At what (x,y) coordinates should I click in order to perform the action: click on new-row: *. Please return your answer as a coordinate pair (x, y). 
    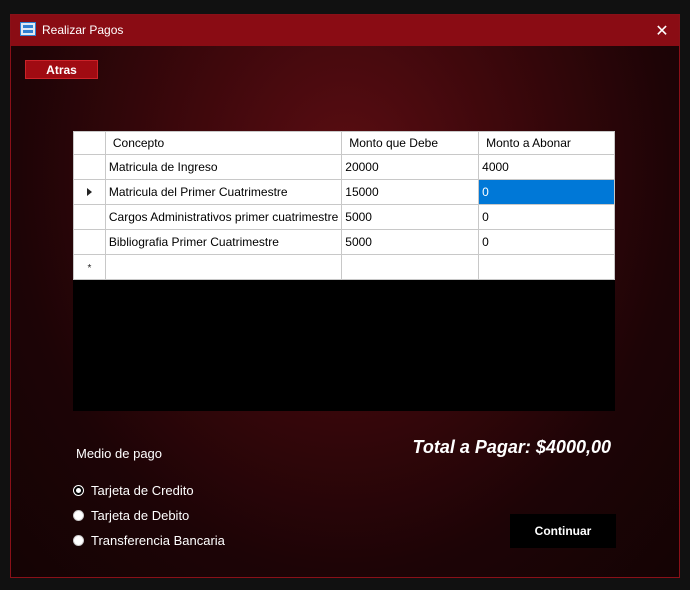
    Looking at the image, I should click on (344, 267).